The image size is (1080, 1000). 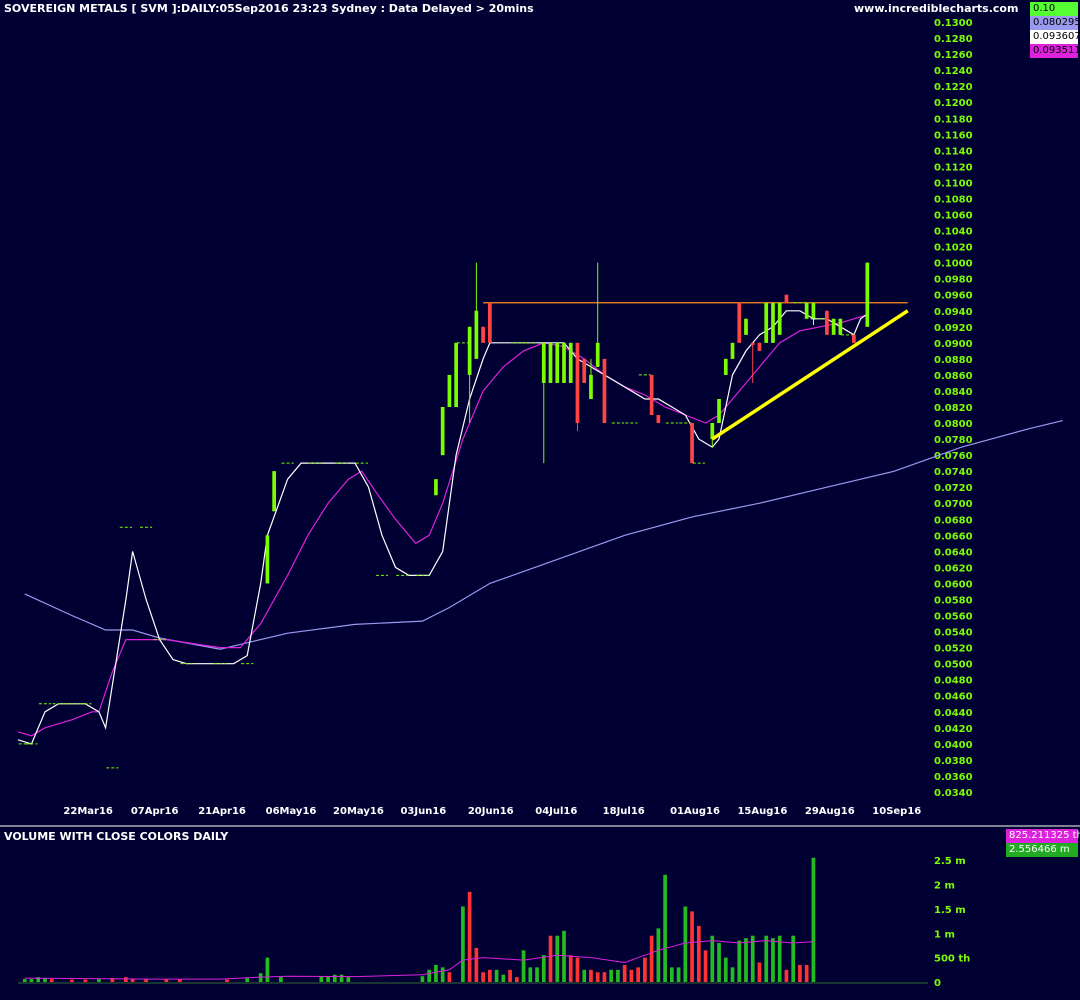 What do you see at coordinates (953, 488) in the screenshot?
I see `y-tick-label: 0.0720` at bounding box center [953, 488].